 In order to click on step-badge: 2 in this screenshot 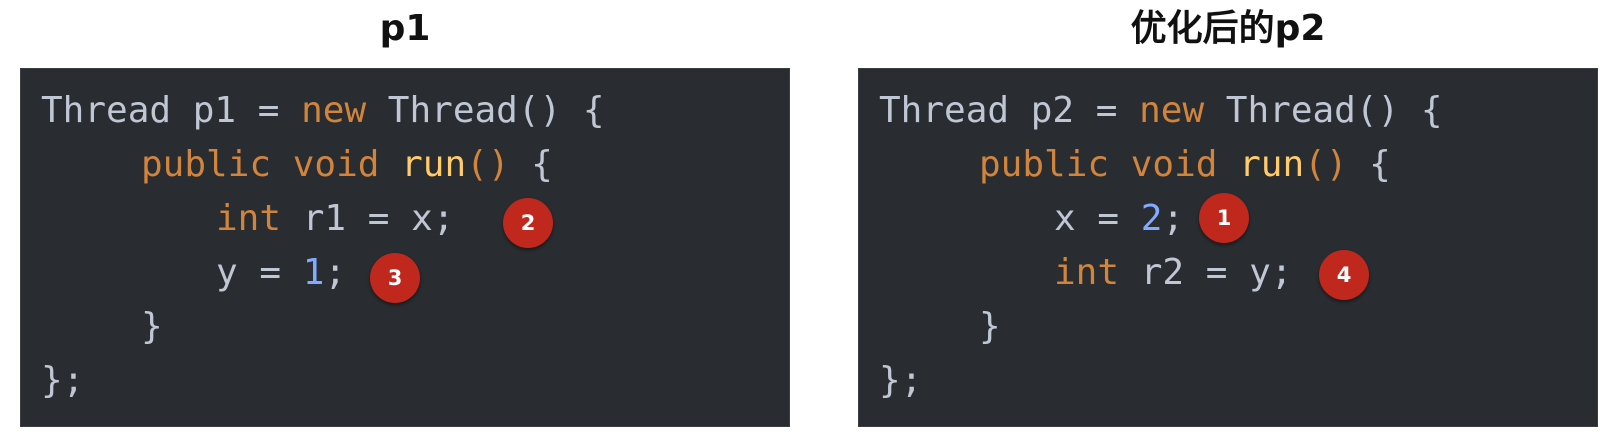, I will do `click(528, 223)`.